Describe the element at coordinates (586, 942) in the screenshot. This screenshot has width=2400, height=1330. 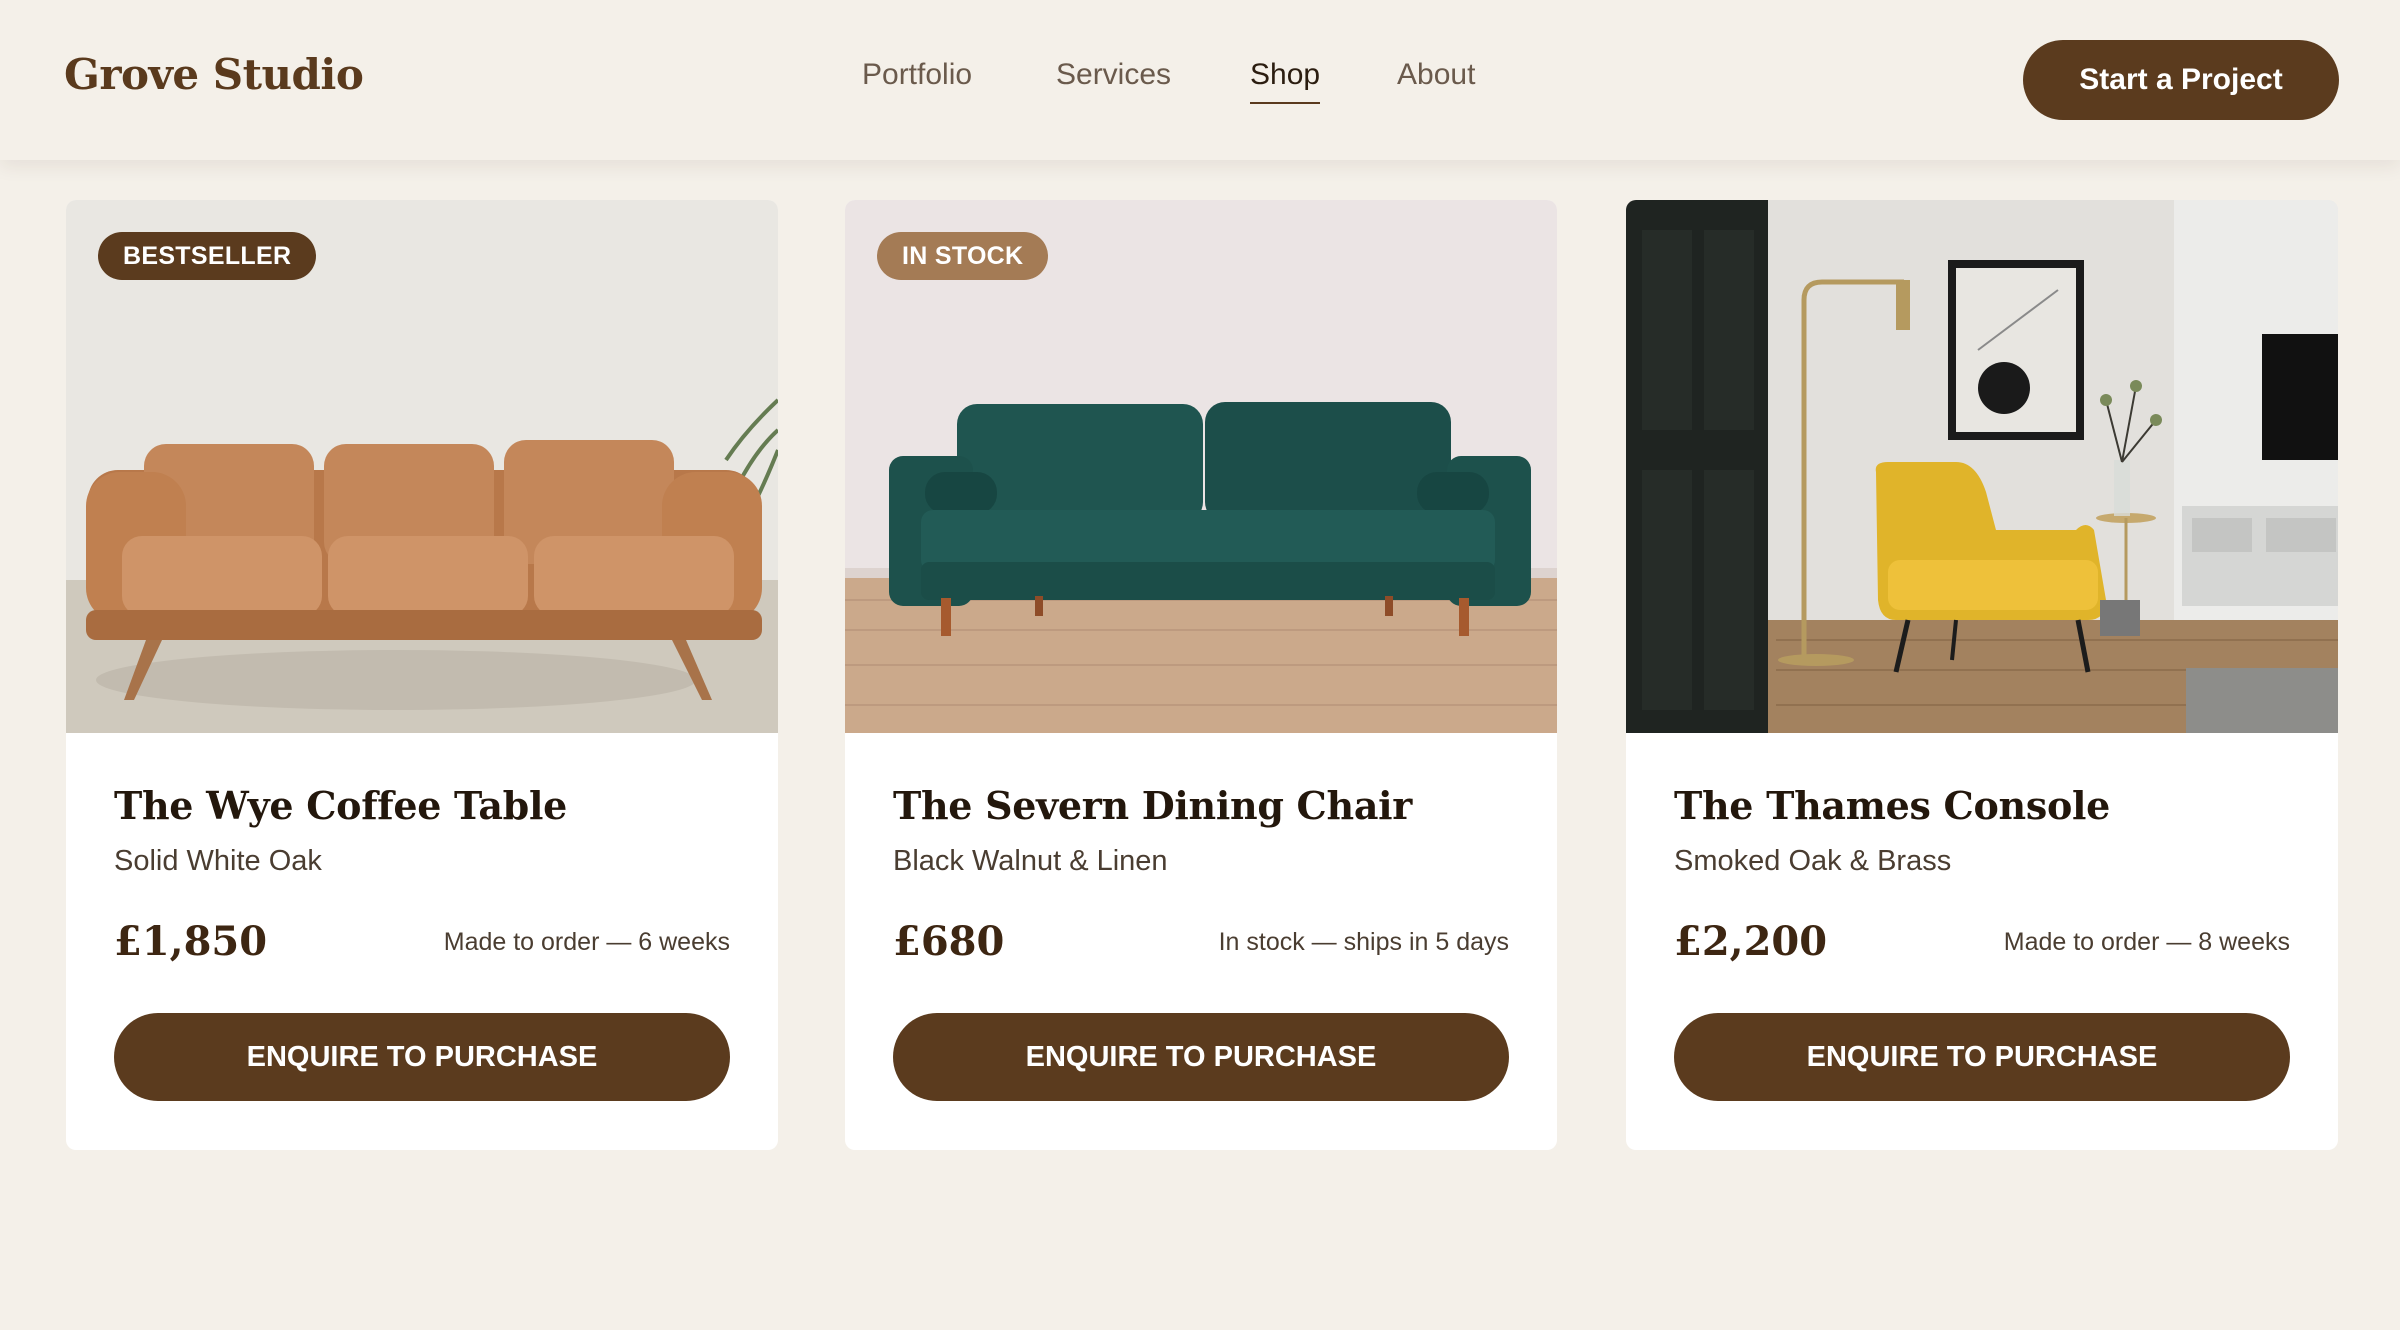
I see `product-lead-time: Made to order — 6 weeks` at that location.